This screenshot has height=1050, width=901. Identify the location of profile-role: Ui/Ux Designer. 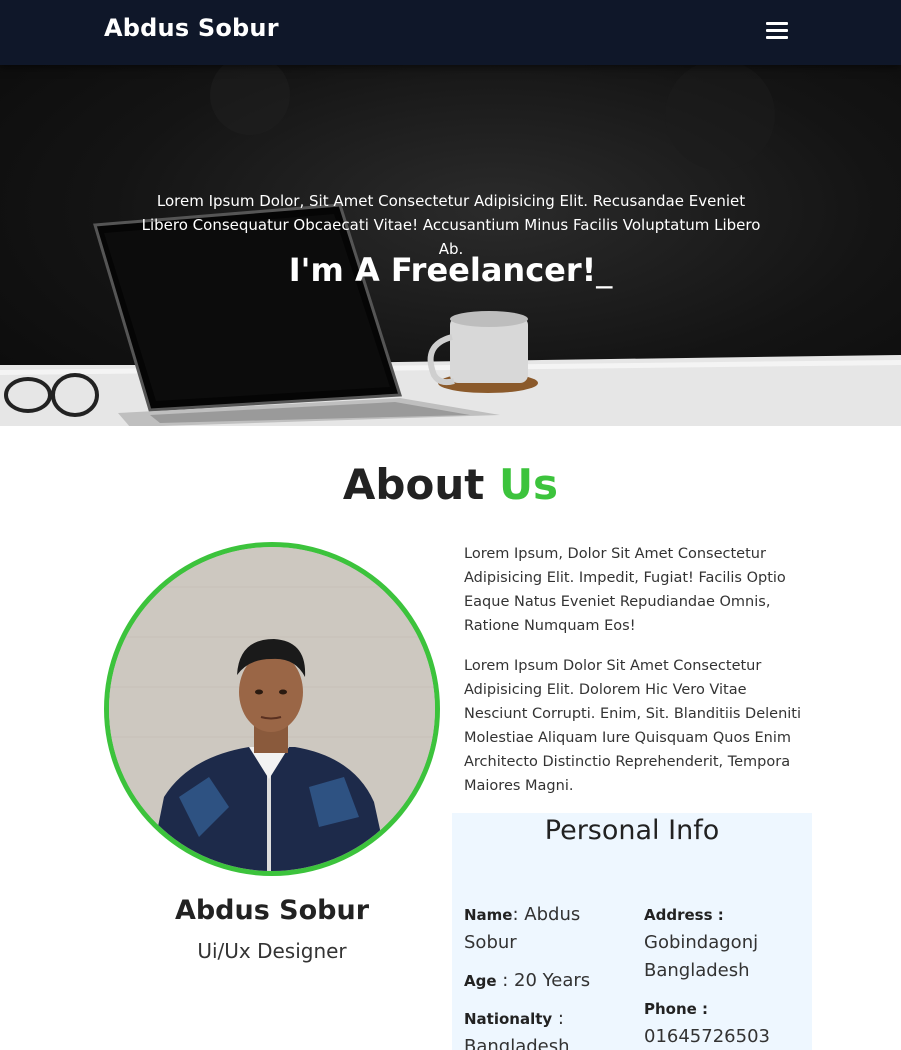
(272, 951).